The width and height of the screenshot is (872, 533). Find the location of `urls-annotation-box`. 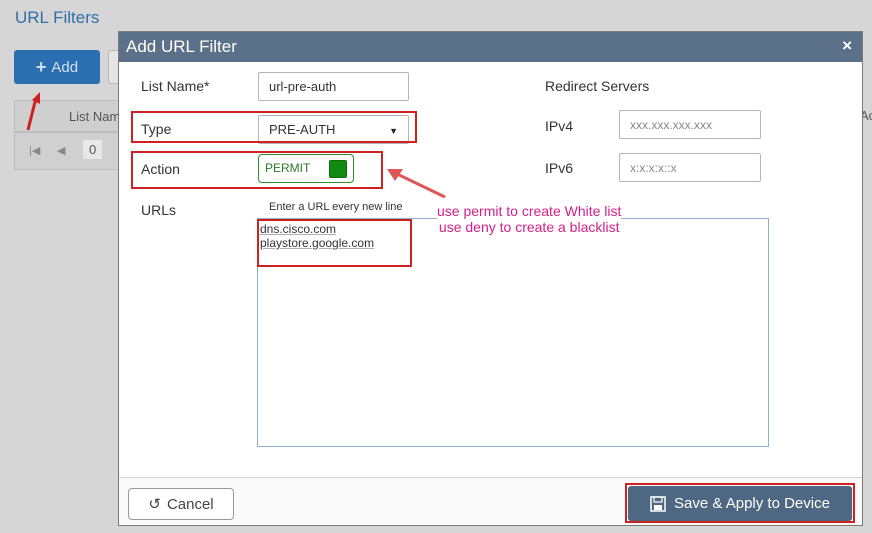

urls-annotation-box is located at coordinates (334, 243).